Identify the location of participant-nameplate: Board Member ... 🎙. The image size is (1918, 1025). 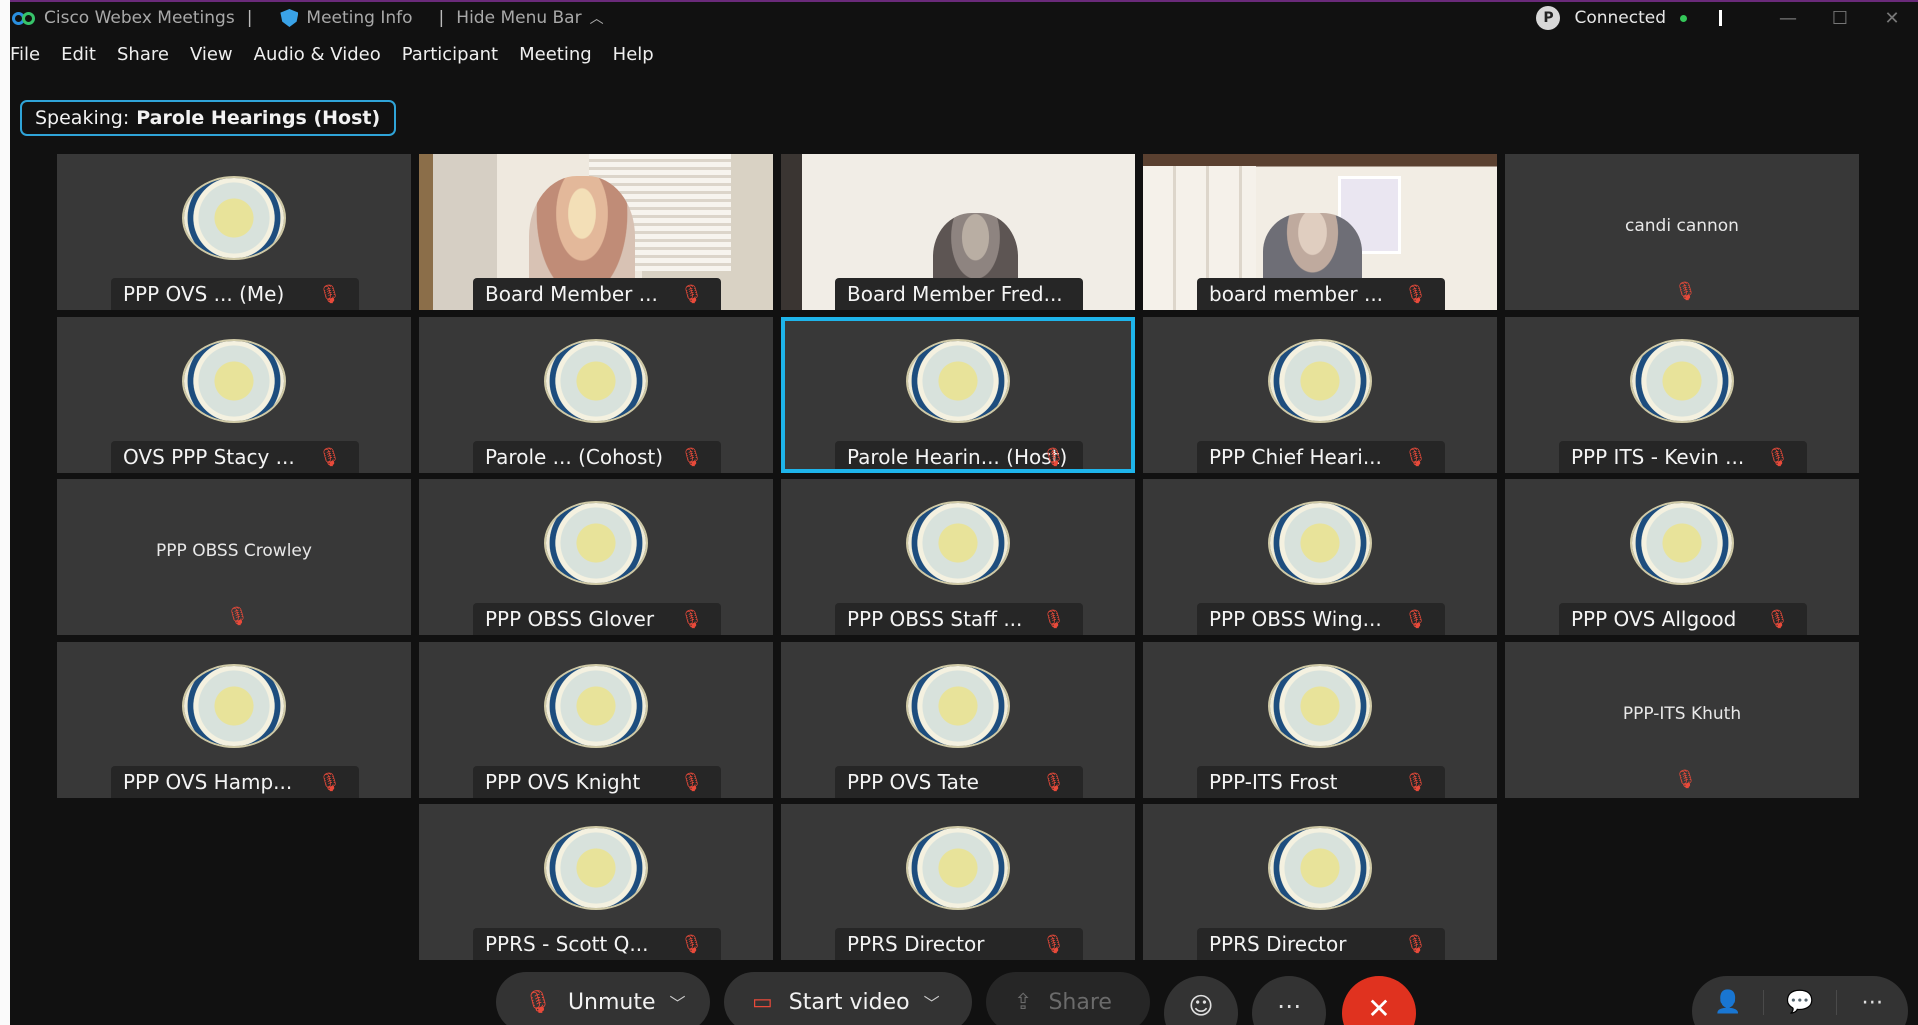
(597, 294).